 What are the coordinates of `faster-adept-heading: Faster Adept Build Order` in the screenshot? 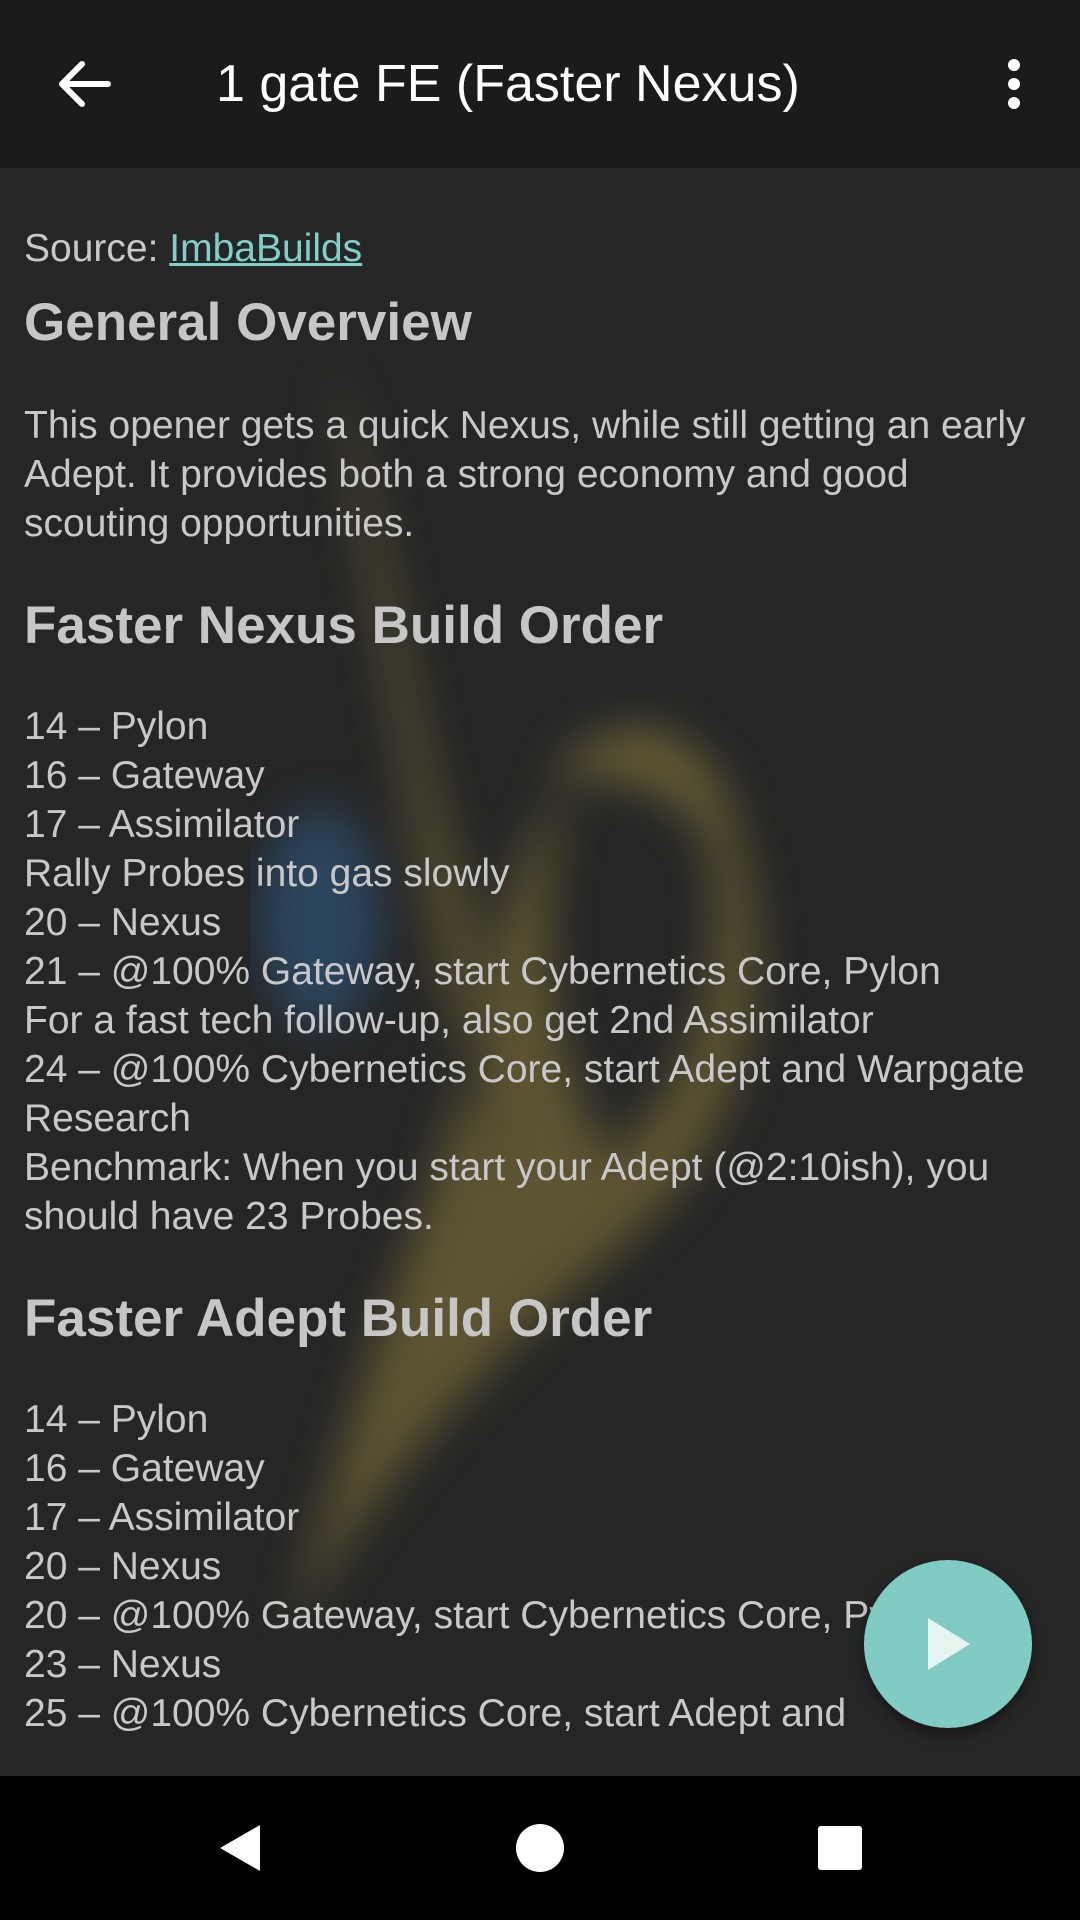 It's located at (338, 1318).